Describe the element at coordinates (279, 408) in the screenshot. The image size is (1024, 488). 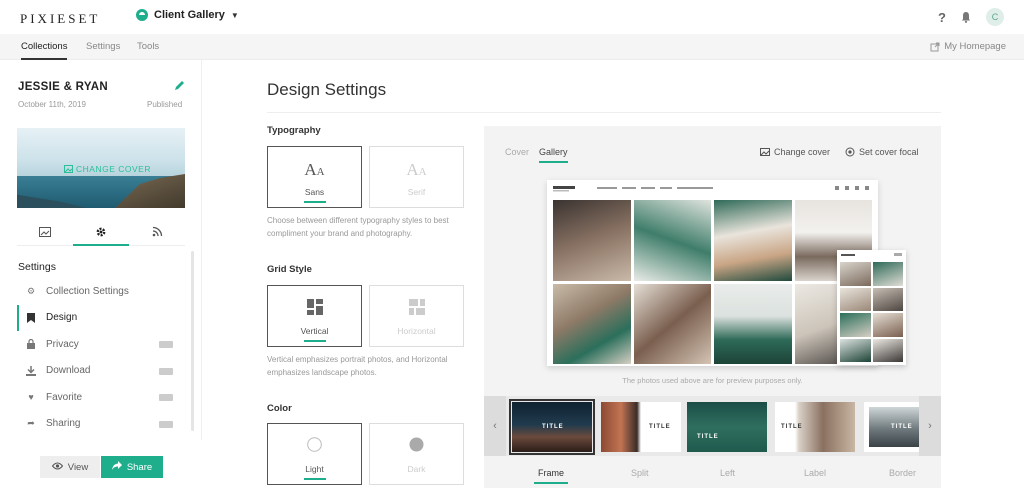
I see `color-label: Color` at that location.